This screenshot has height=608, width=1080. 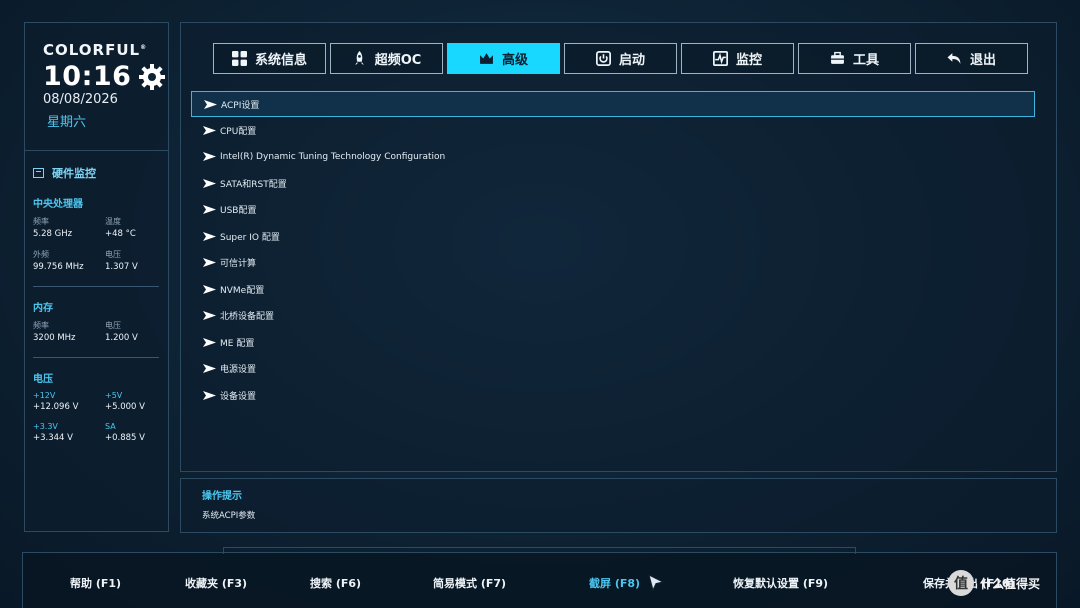 I want to click on load-defaults-f9-button: 恢复默认设置 (F9), so click(x=780, y=583).